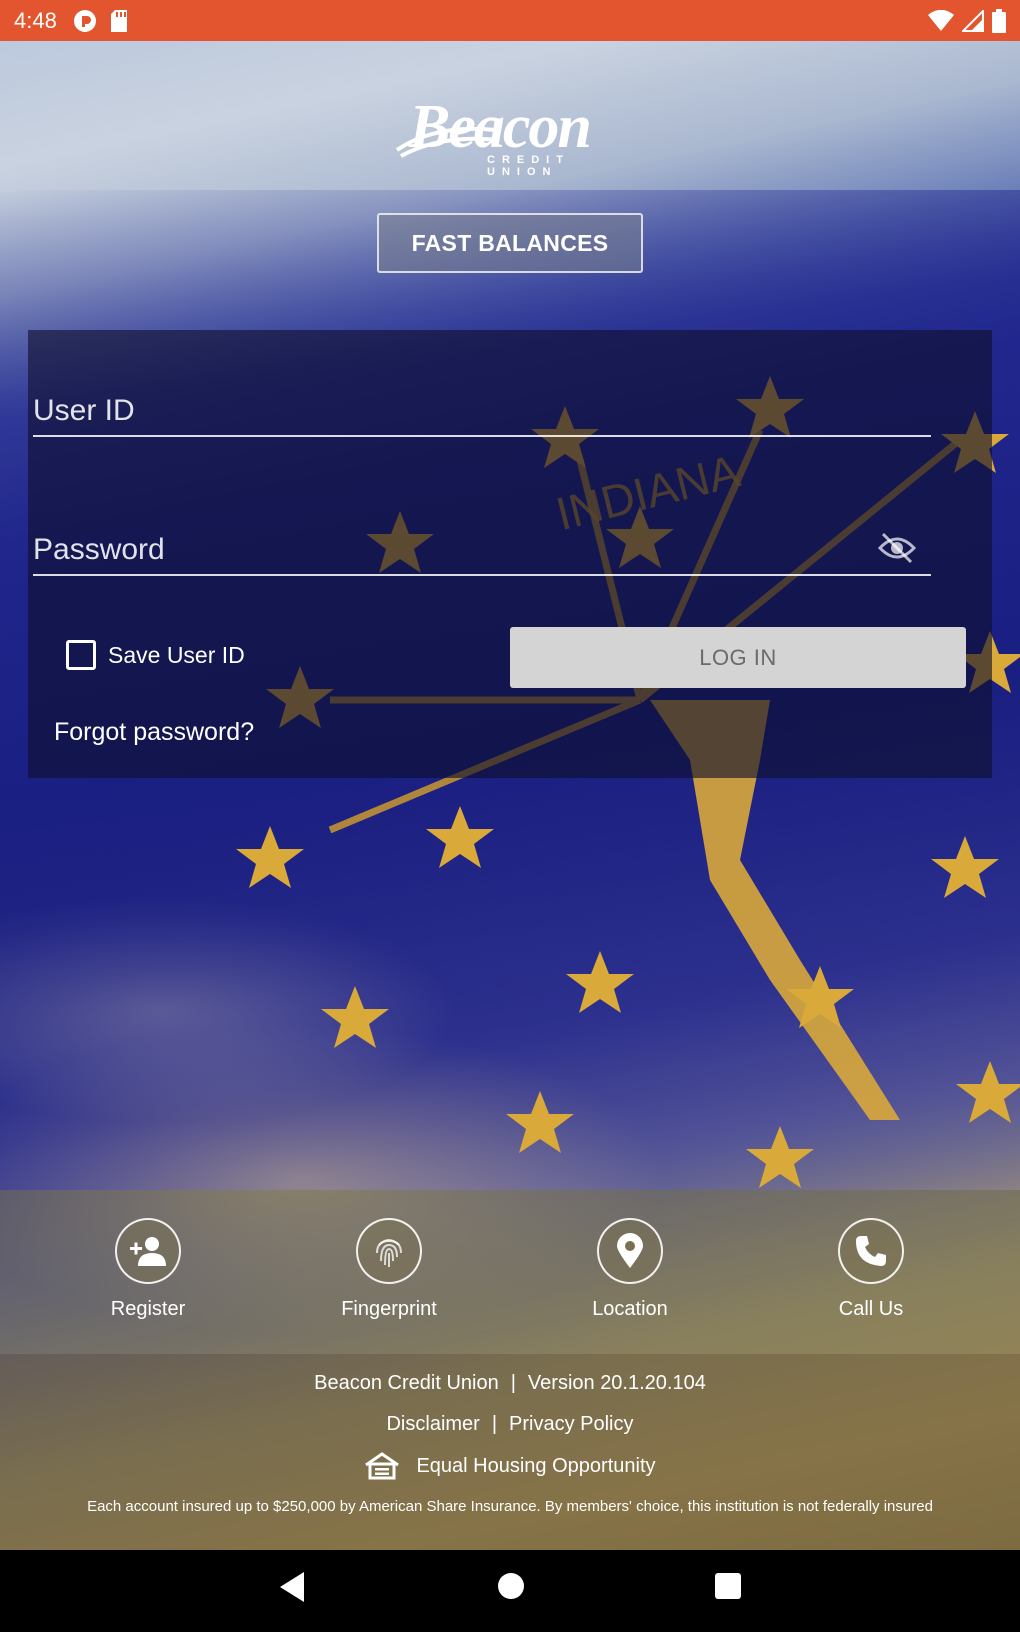 The image size is (1020, 1632). I want to click on register-button, so click(148, 1251).